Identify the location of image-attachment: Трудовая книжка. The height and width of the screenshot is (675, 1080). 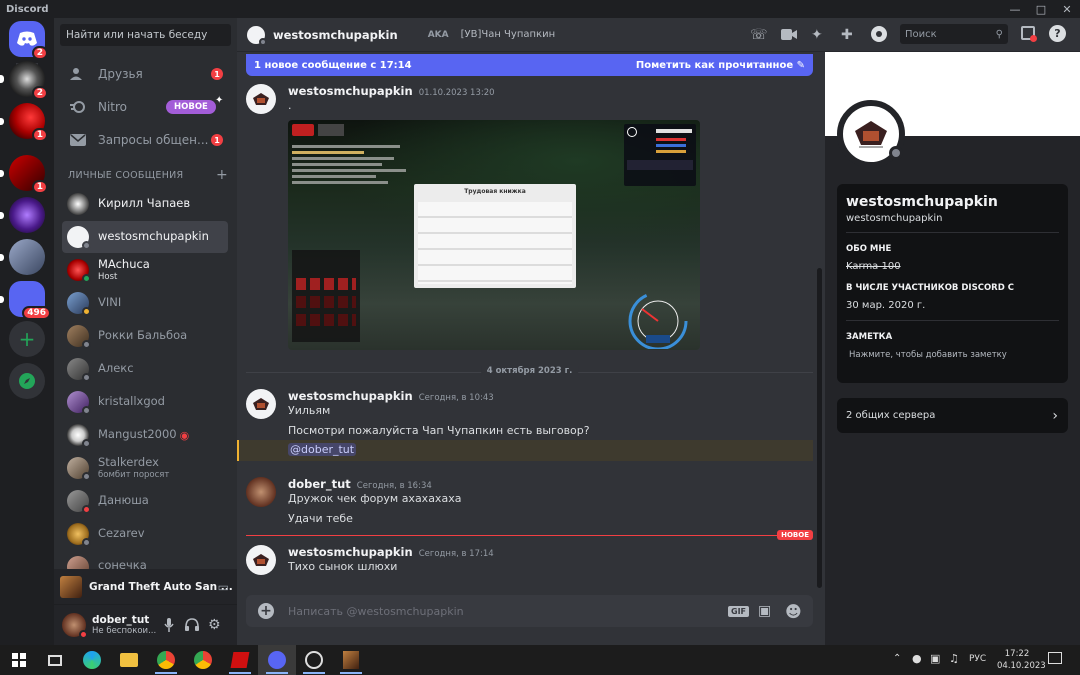
(494, 235).